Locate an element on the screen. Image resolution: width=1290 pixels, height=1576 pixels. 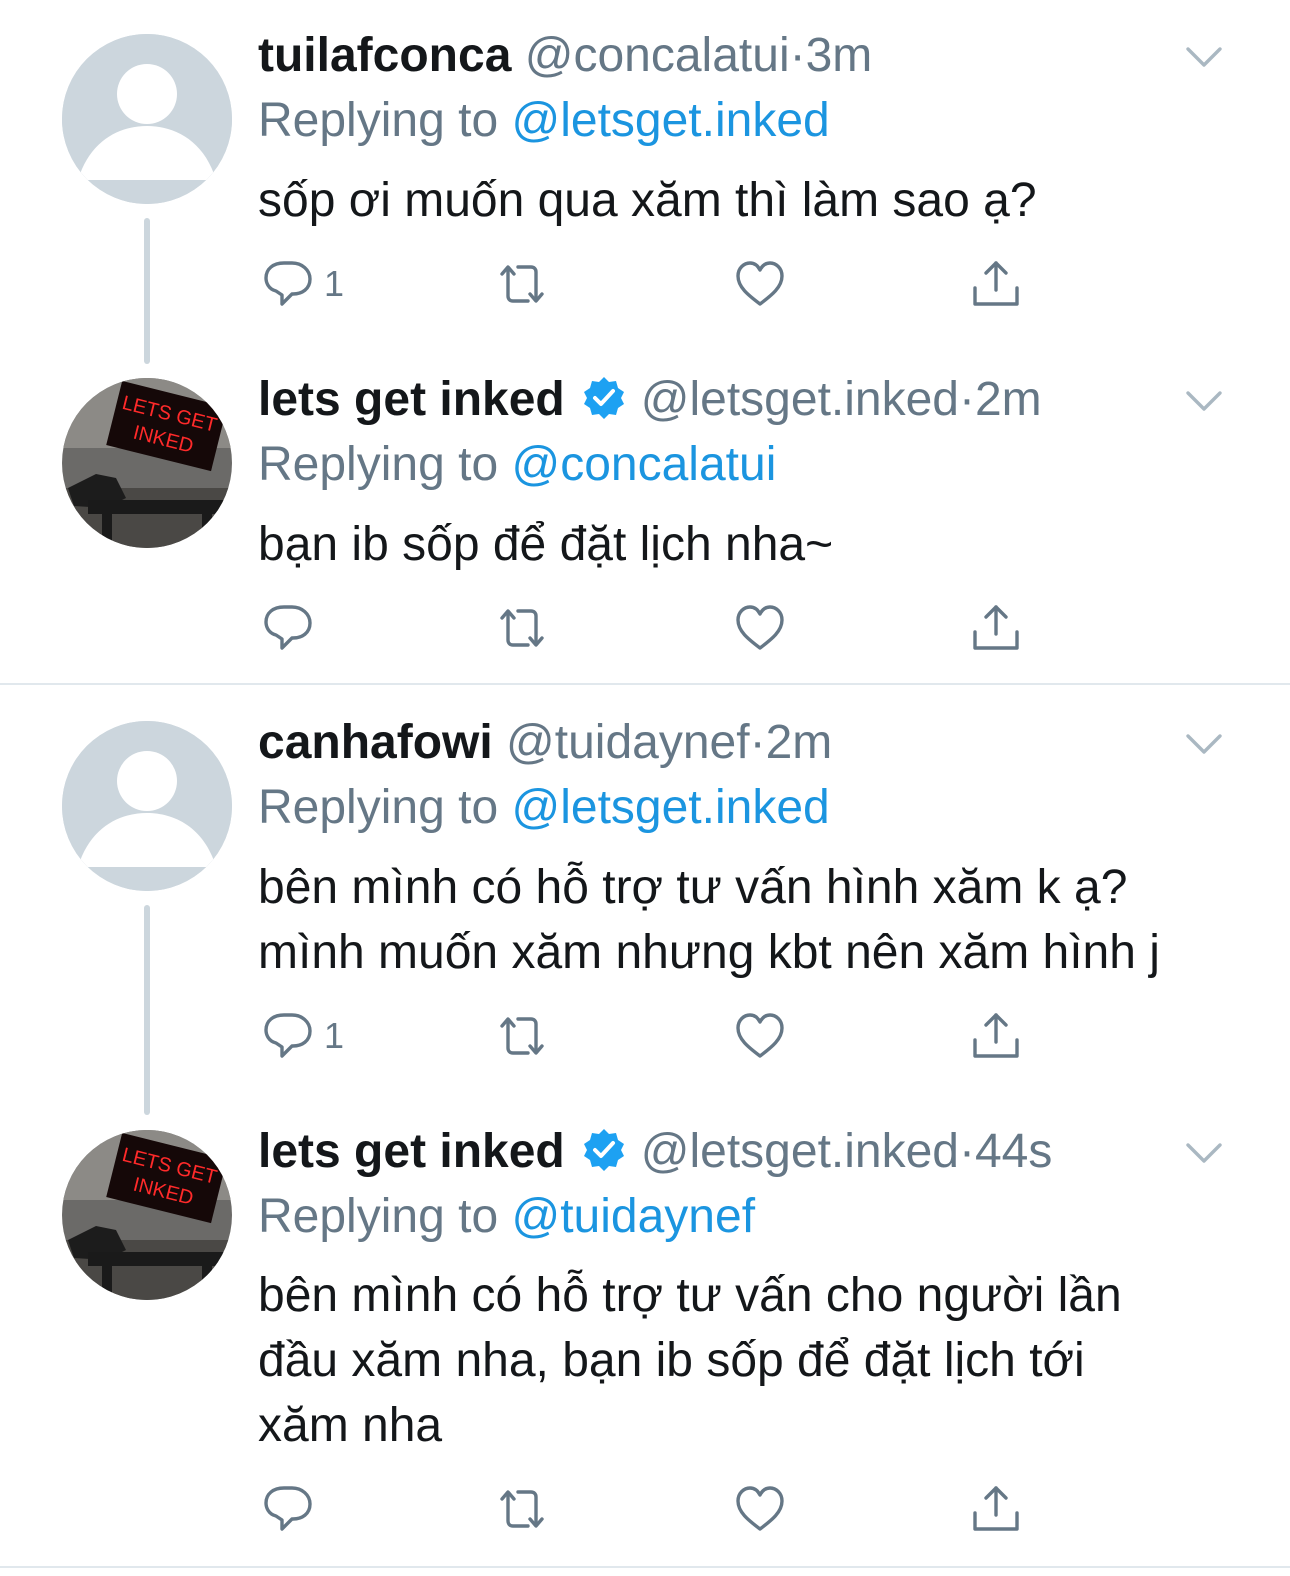
user-handle: @concalatui is located at coordinates (657, 55).